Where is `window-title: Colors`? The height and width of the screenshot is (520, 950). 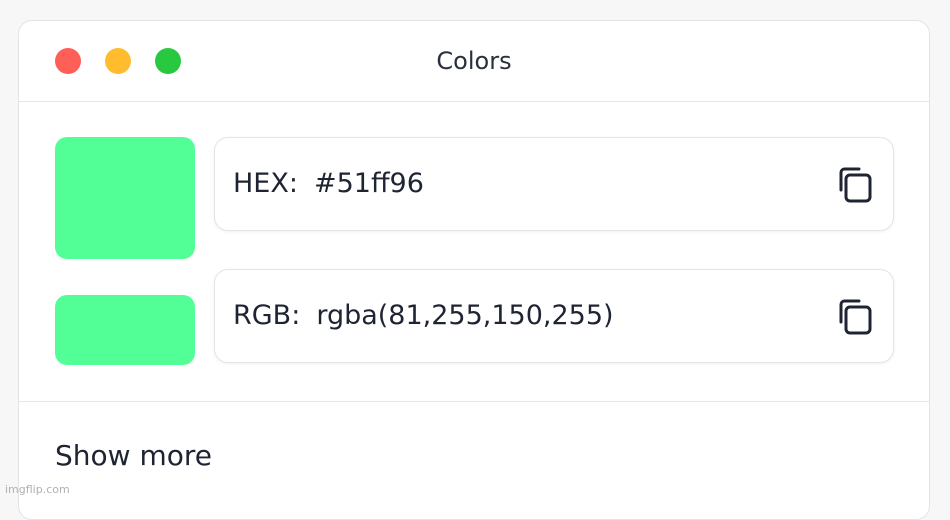
window-title: Colors is located at coordinates (474, 61).